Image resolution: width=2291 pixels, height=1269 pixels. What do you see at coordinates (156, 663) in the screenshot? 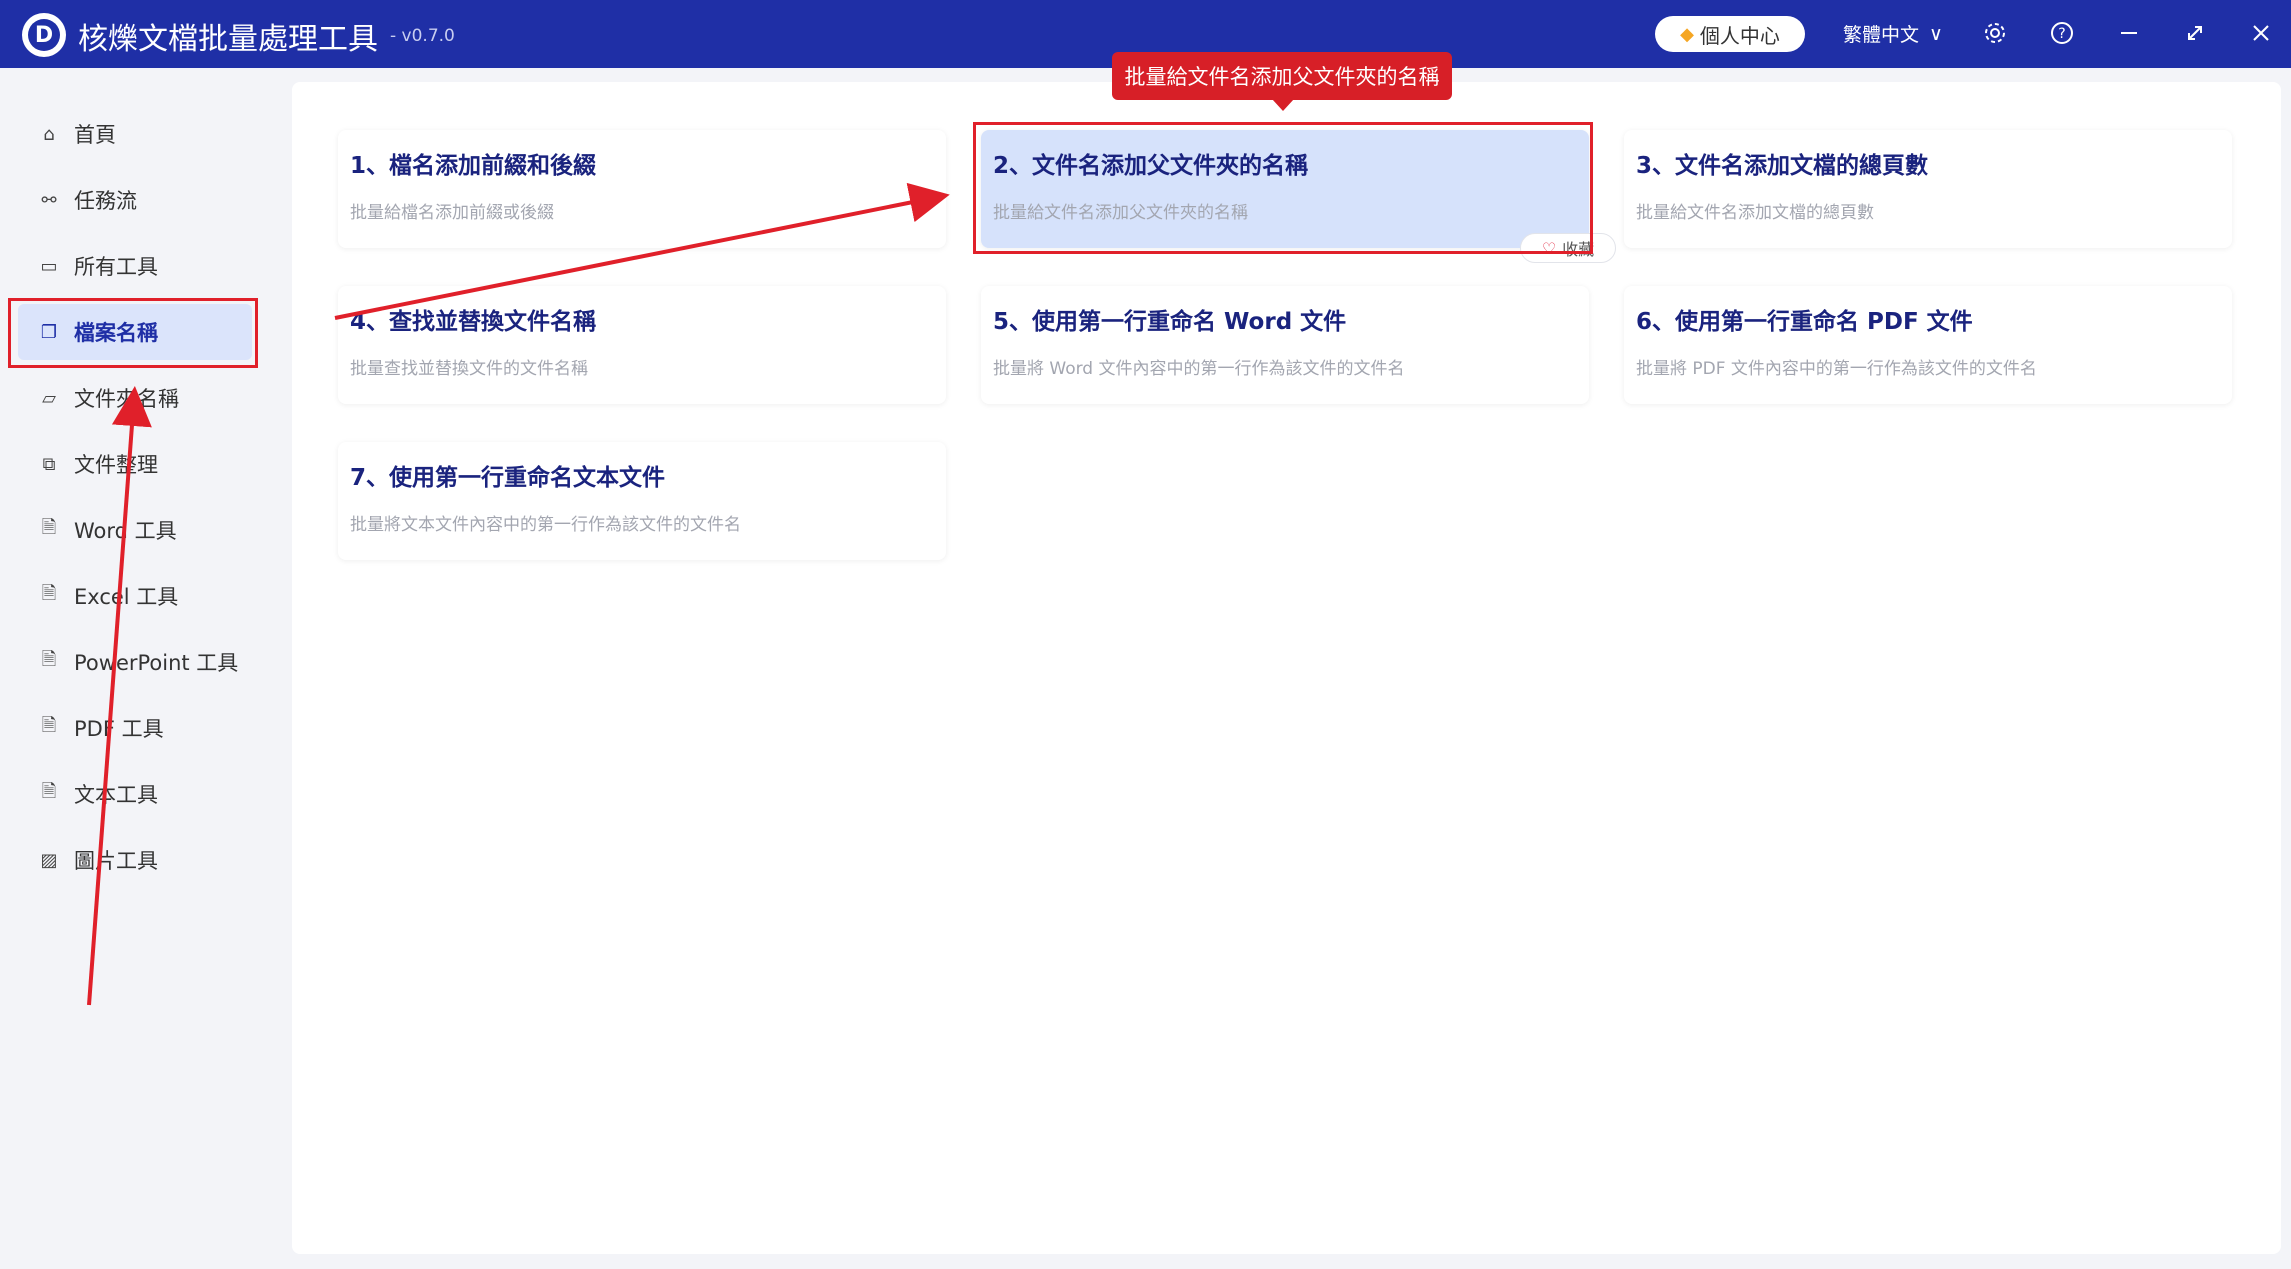
I see `sidebar-item-label: PowerPoint 工具` at bounding box center [156, 663].